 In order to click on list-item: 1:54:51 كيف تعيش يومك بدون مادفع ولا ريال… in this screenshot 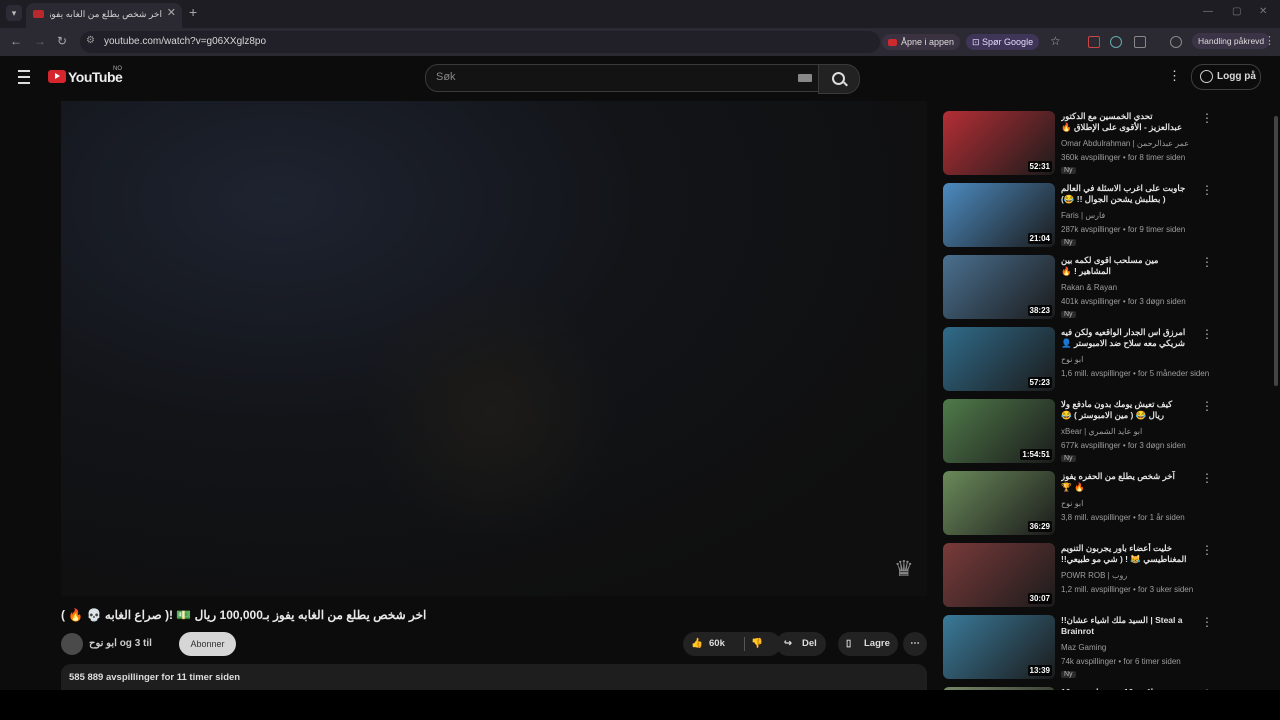, I will do `click(1083, 432)`.